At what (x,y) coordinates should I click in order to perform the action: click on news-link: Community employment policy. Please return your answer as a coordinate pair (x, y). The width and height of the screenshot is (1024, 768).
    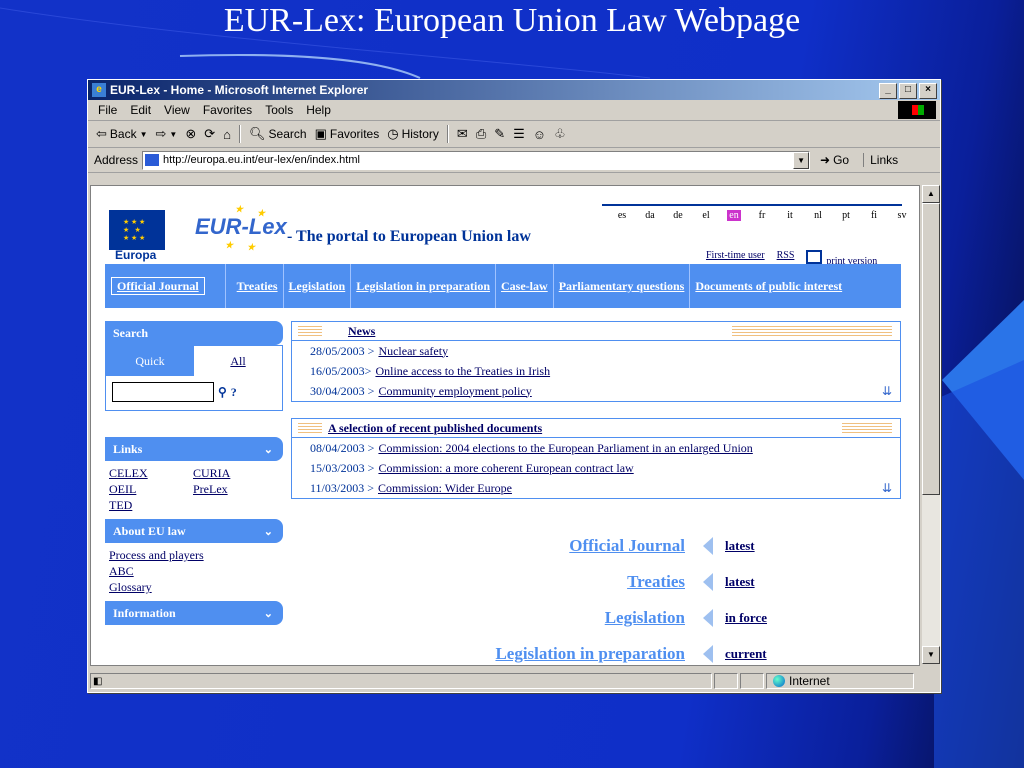
    Looking at the image, I should click on (454, 391).